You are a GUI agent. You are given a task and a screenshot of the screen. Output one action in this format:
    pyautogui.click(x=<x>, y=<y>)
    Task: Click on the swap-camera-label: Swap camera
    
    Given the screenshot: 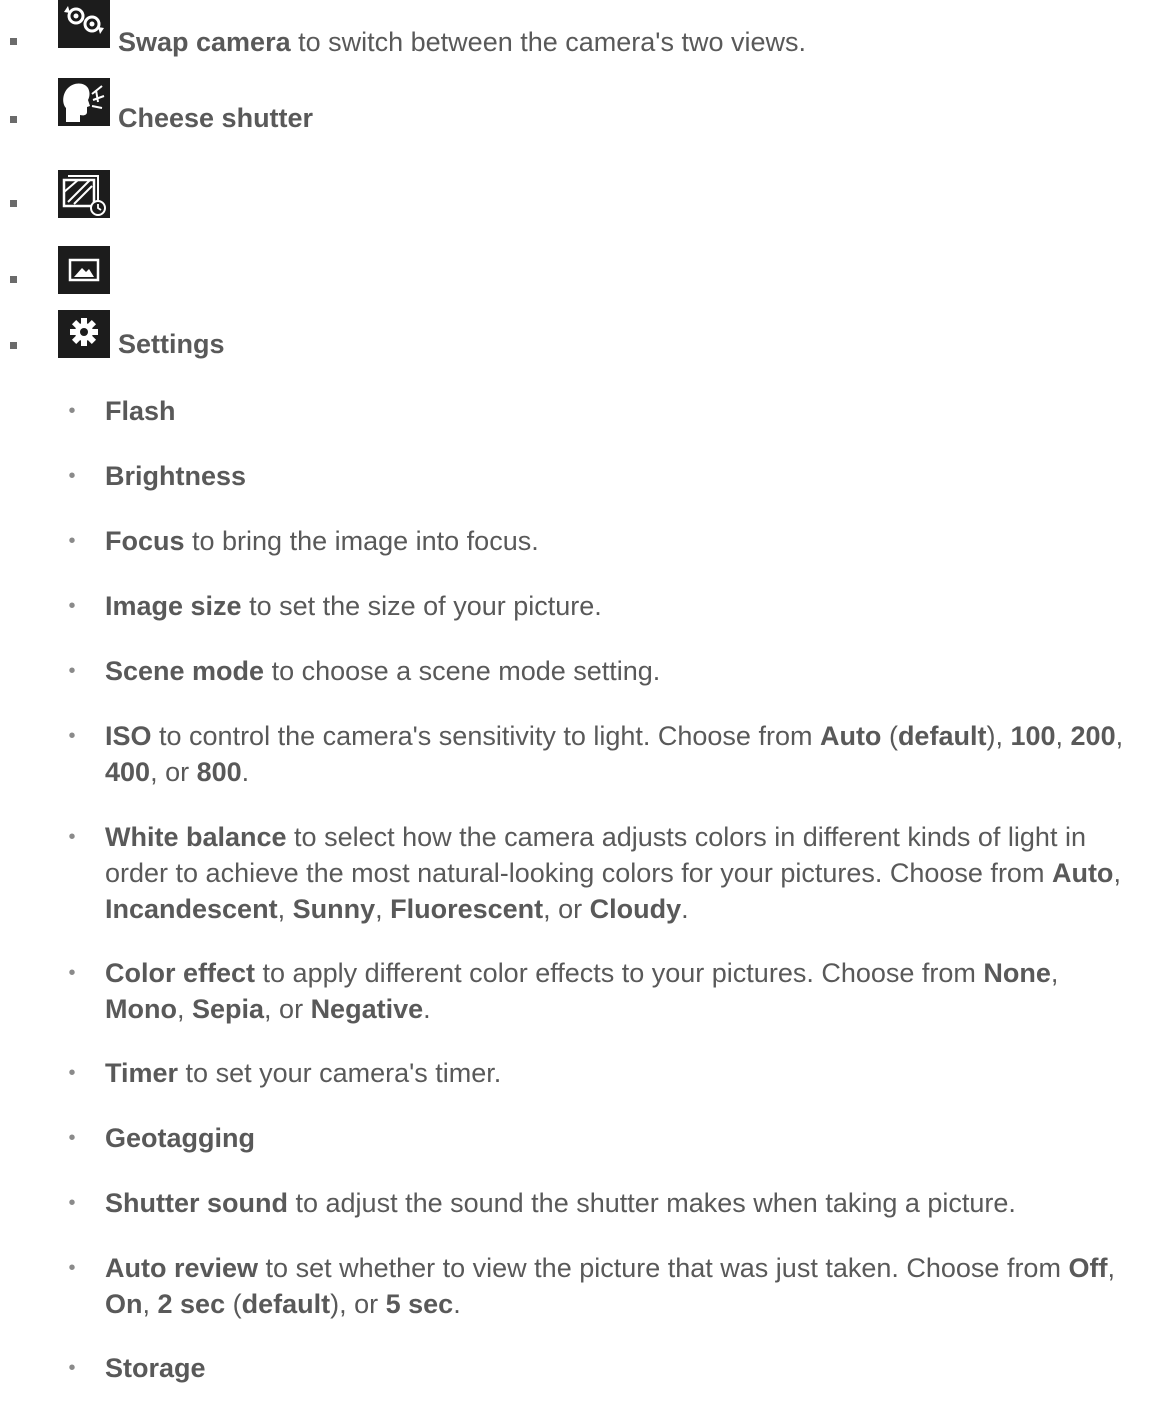 What is the action you would take?
    pyautogui.click(x=204, y=42)
    